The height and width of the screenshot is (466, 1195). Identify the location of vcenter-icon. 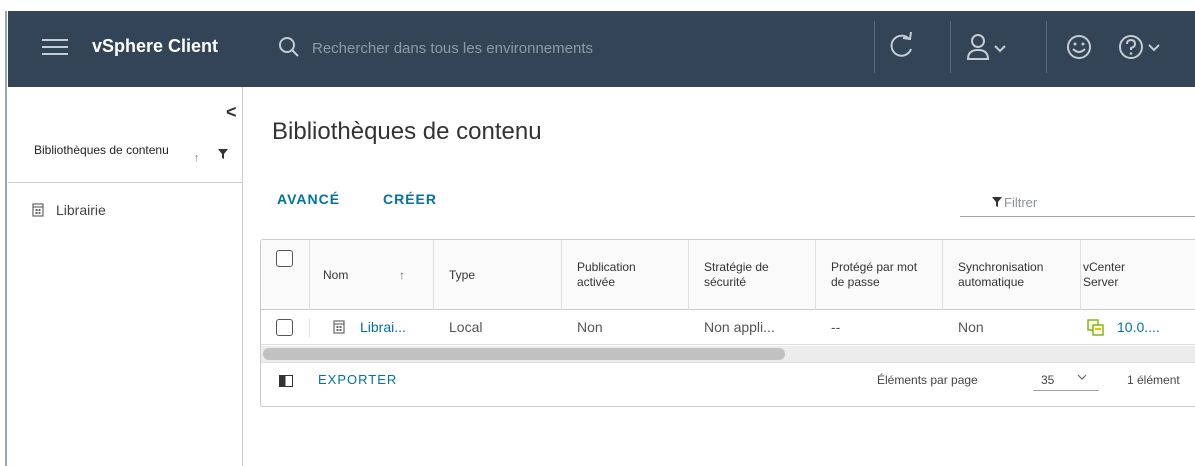
(1095, 327).